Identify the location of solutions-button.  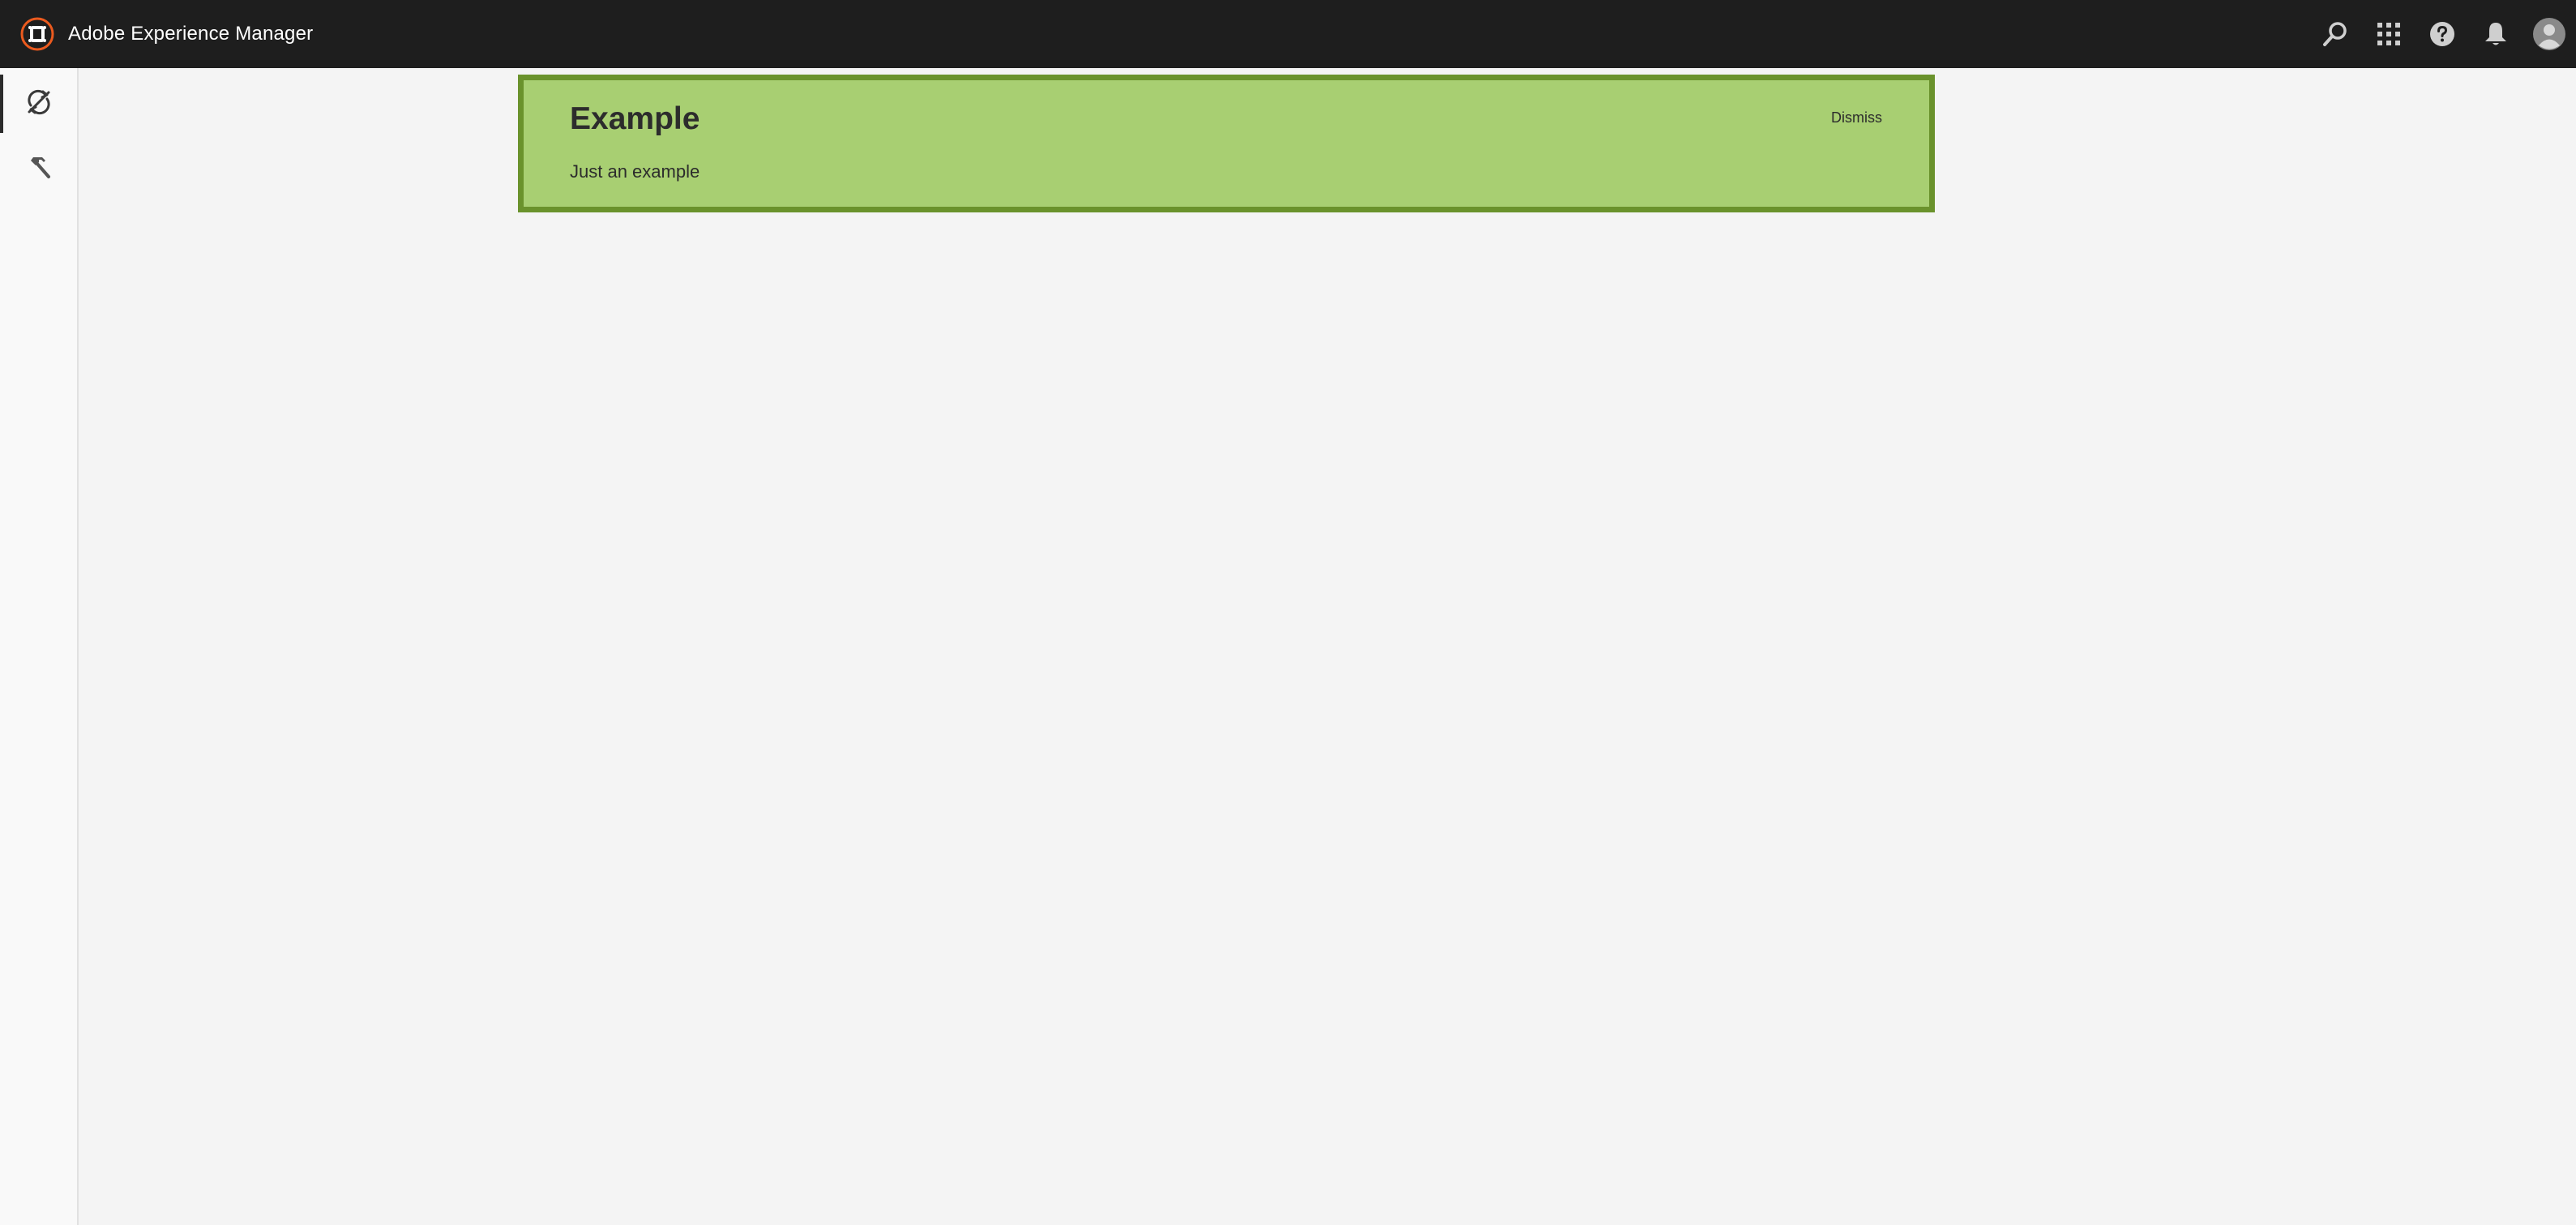
(2389, 34).